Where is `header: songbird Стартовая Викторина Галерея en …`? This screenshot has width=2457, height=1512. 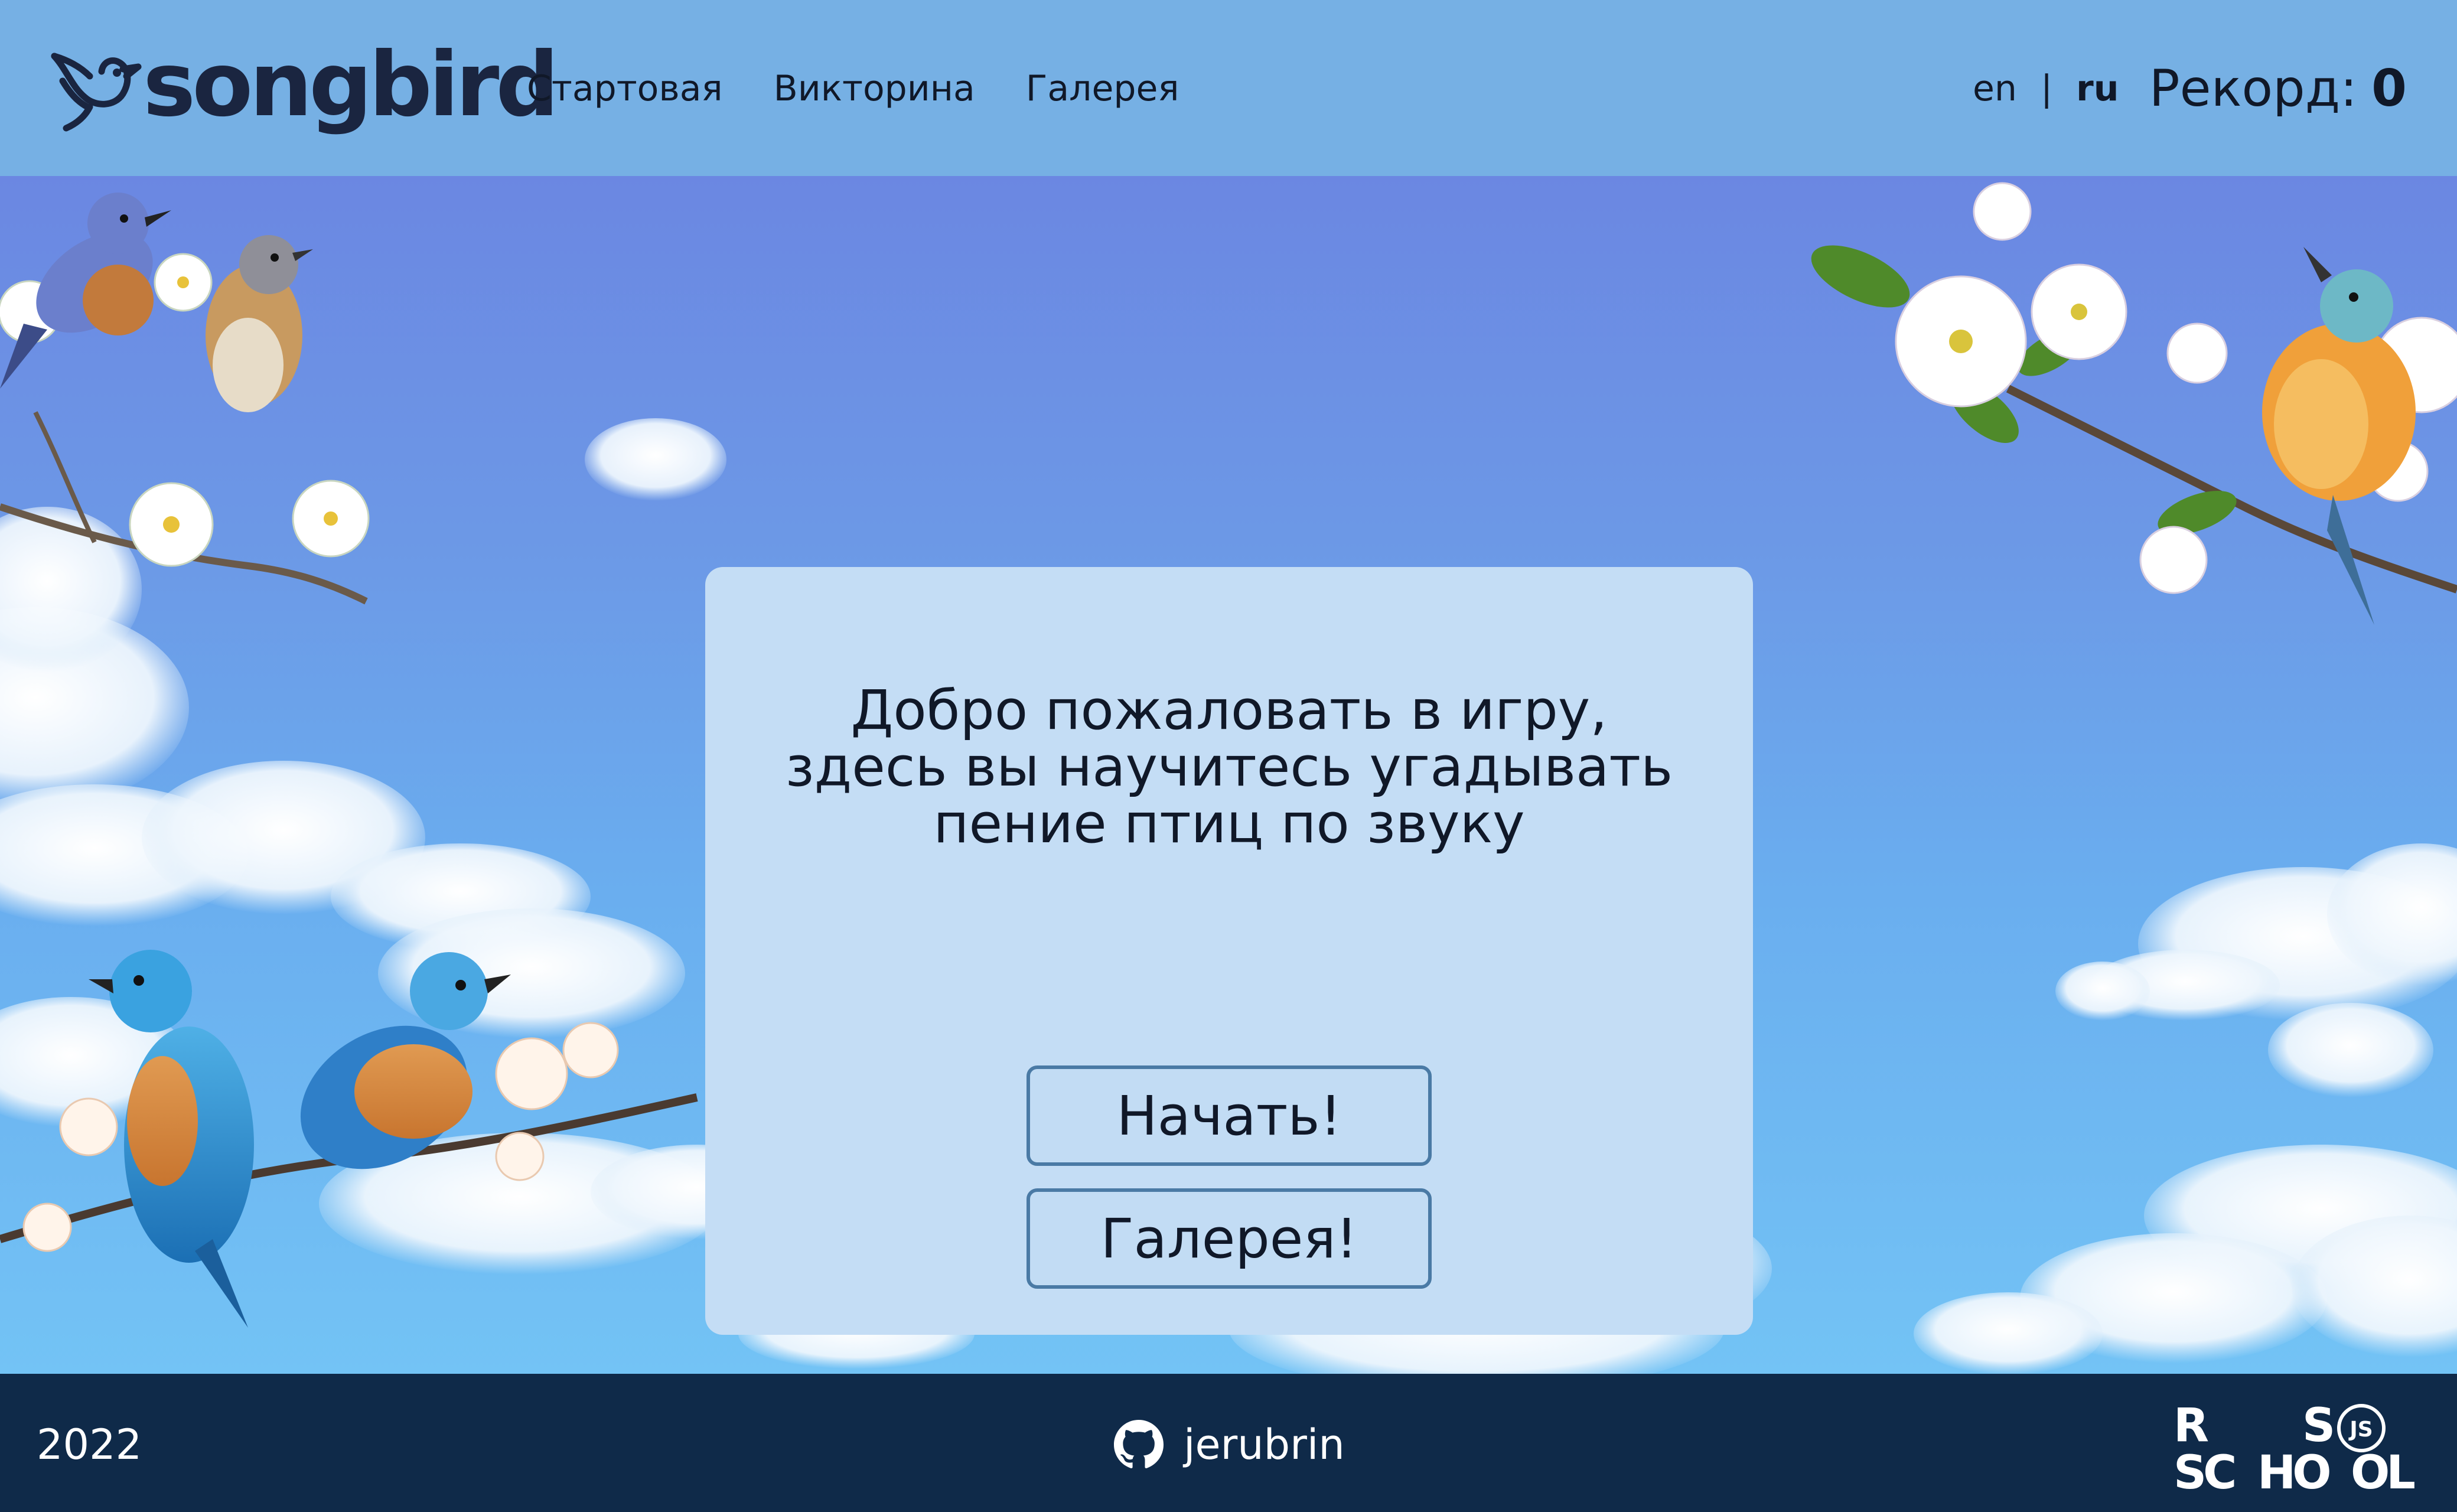
header: songbird Стартовая Викторина Галерея en … is located at coordinates (1228, 88).